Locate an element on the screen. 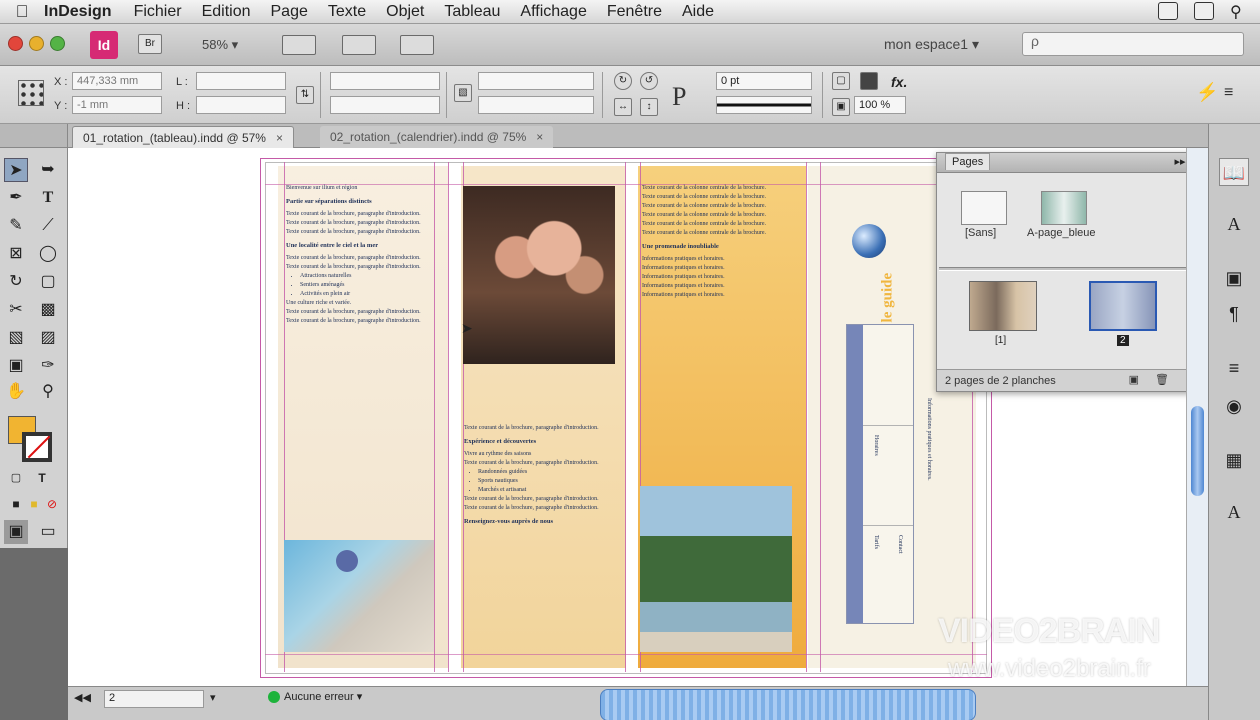  menu-fichier: Fichier is located at coordinates (158, 12).